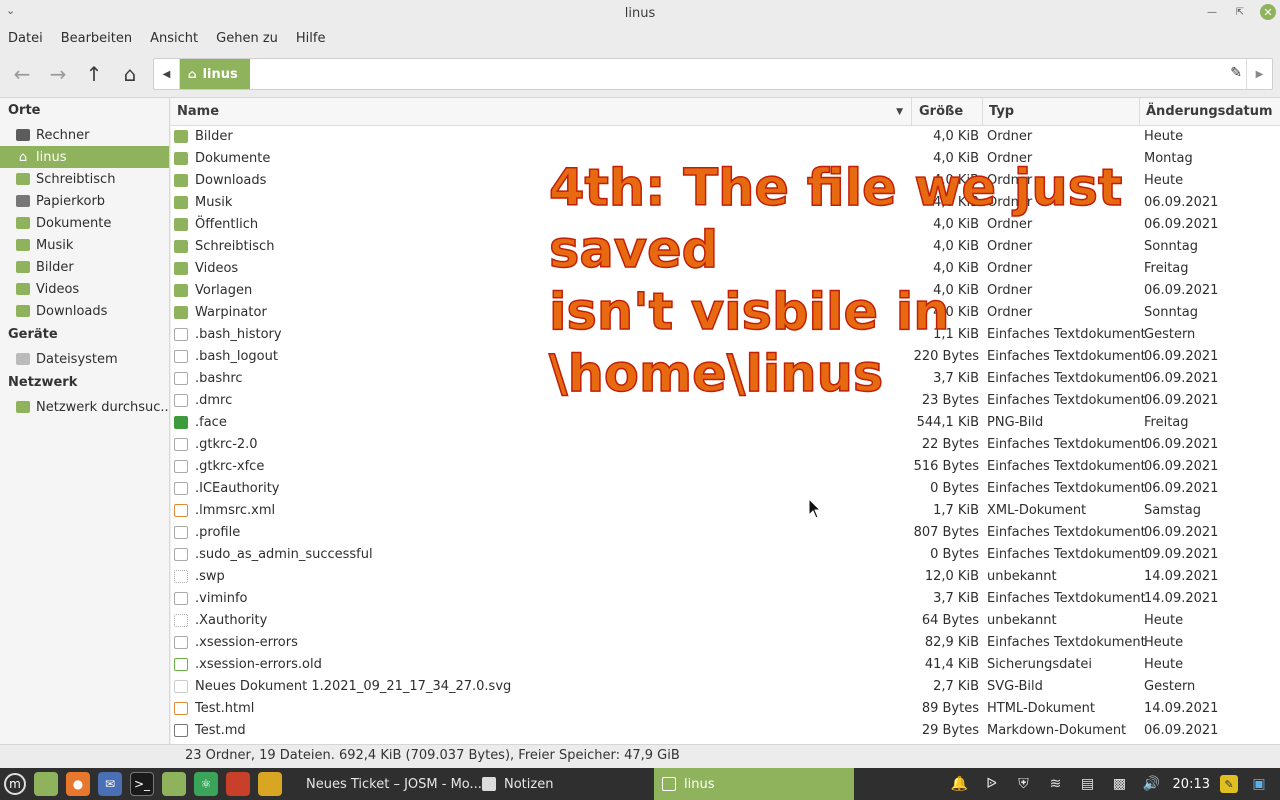 This screenshot has height=800, width=1280. What do you see at coordinates (110, 784) in the screenshot?
I see `mail-icon: ✉` at bounding box center [110, 784].